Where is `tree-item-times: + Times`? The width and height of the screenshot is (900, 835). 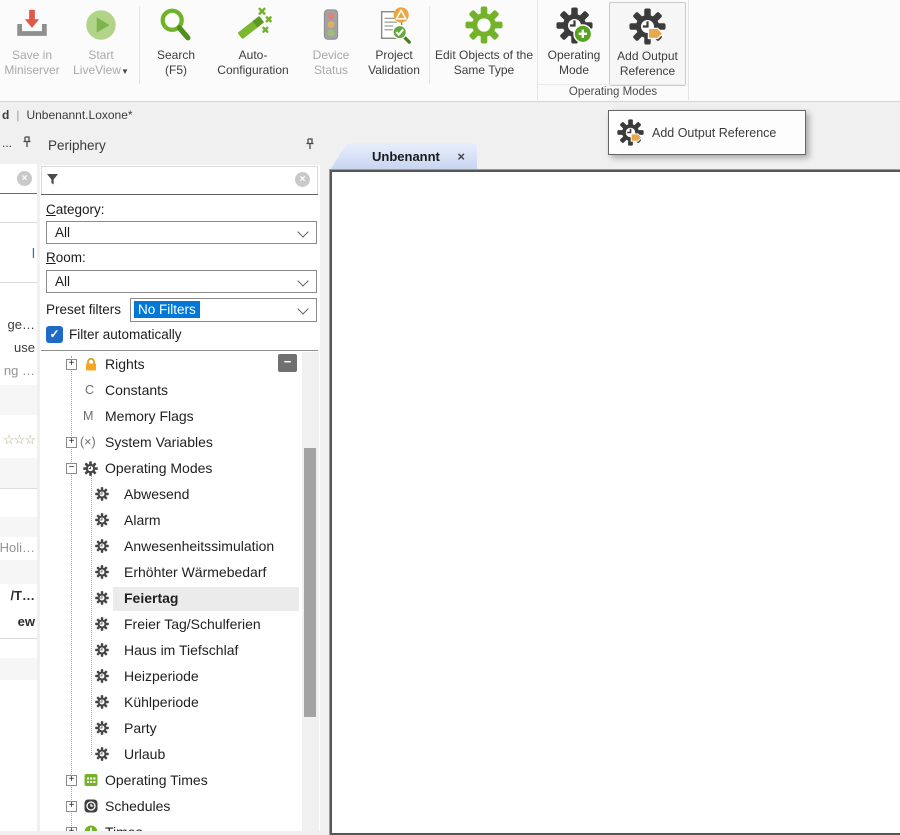
tree-item-times: + Times is located at coordinates (171, 825).